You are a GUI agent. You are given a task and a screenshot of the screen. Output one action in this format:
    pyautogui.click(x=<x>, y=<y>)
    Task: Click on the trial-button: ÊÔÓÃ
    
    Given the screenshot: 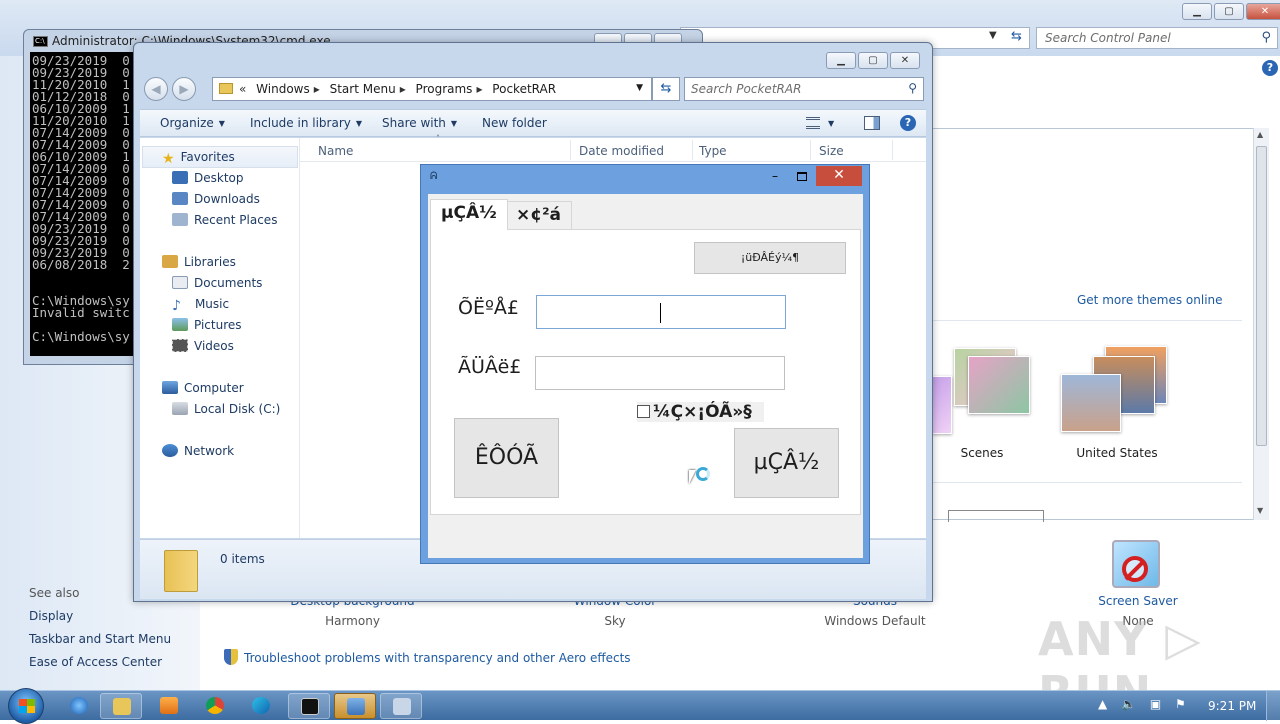 What is the action you would take?
    pyautogui.click(x=506, y=458)
    